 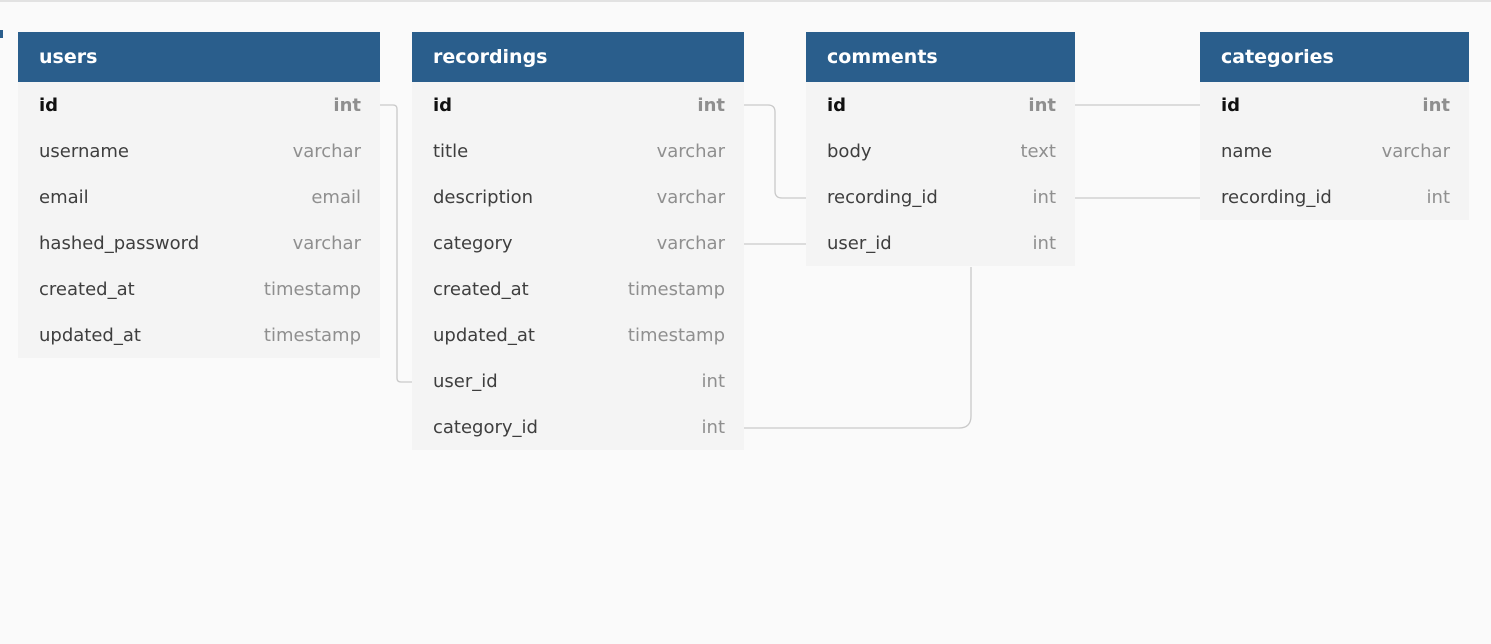 What do you see at coordinates (336, 197) in the screenshot?
I see `field-type: email` at bounding box center [336, 197].